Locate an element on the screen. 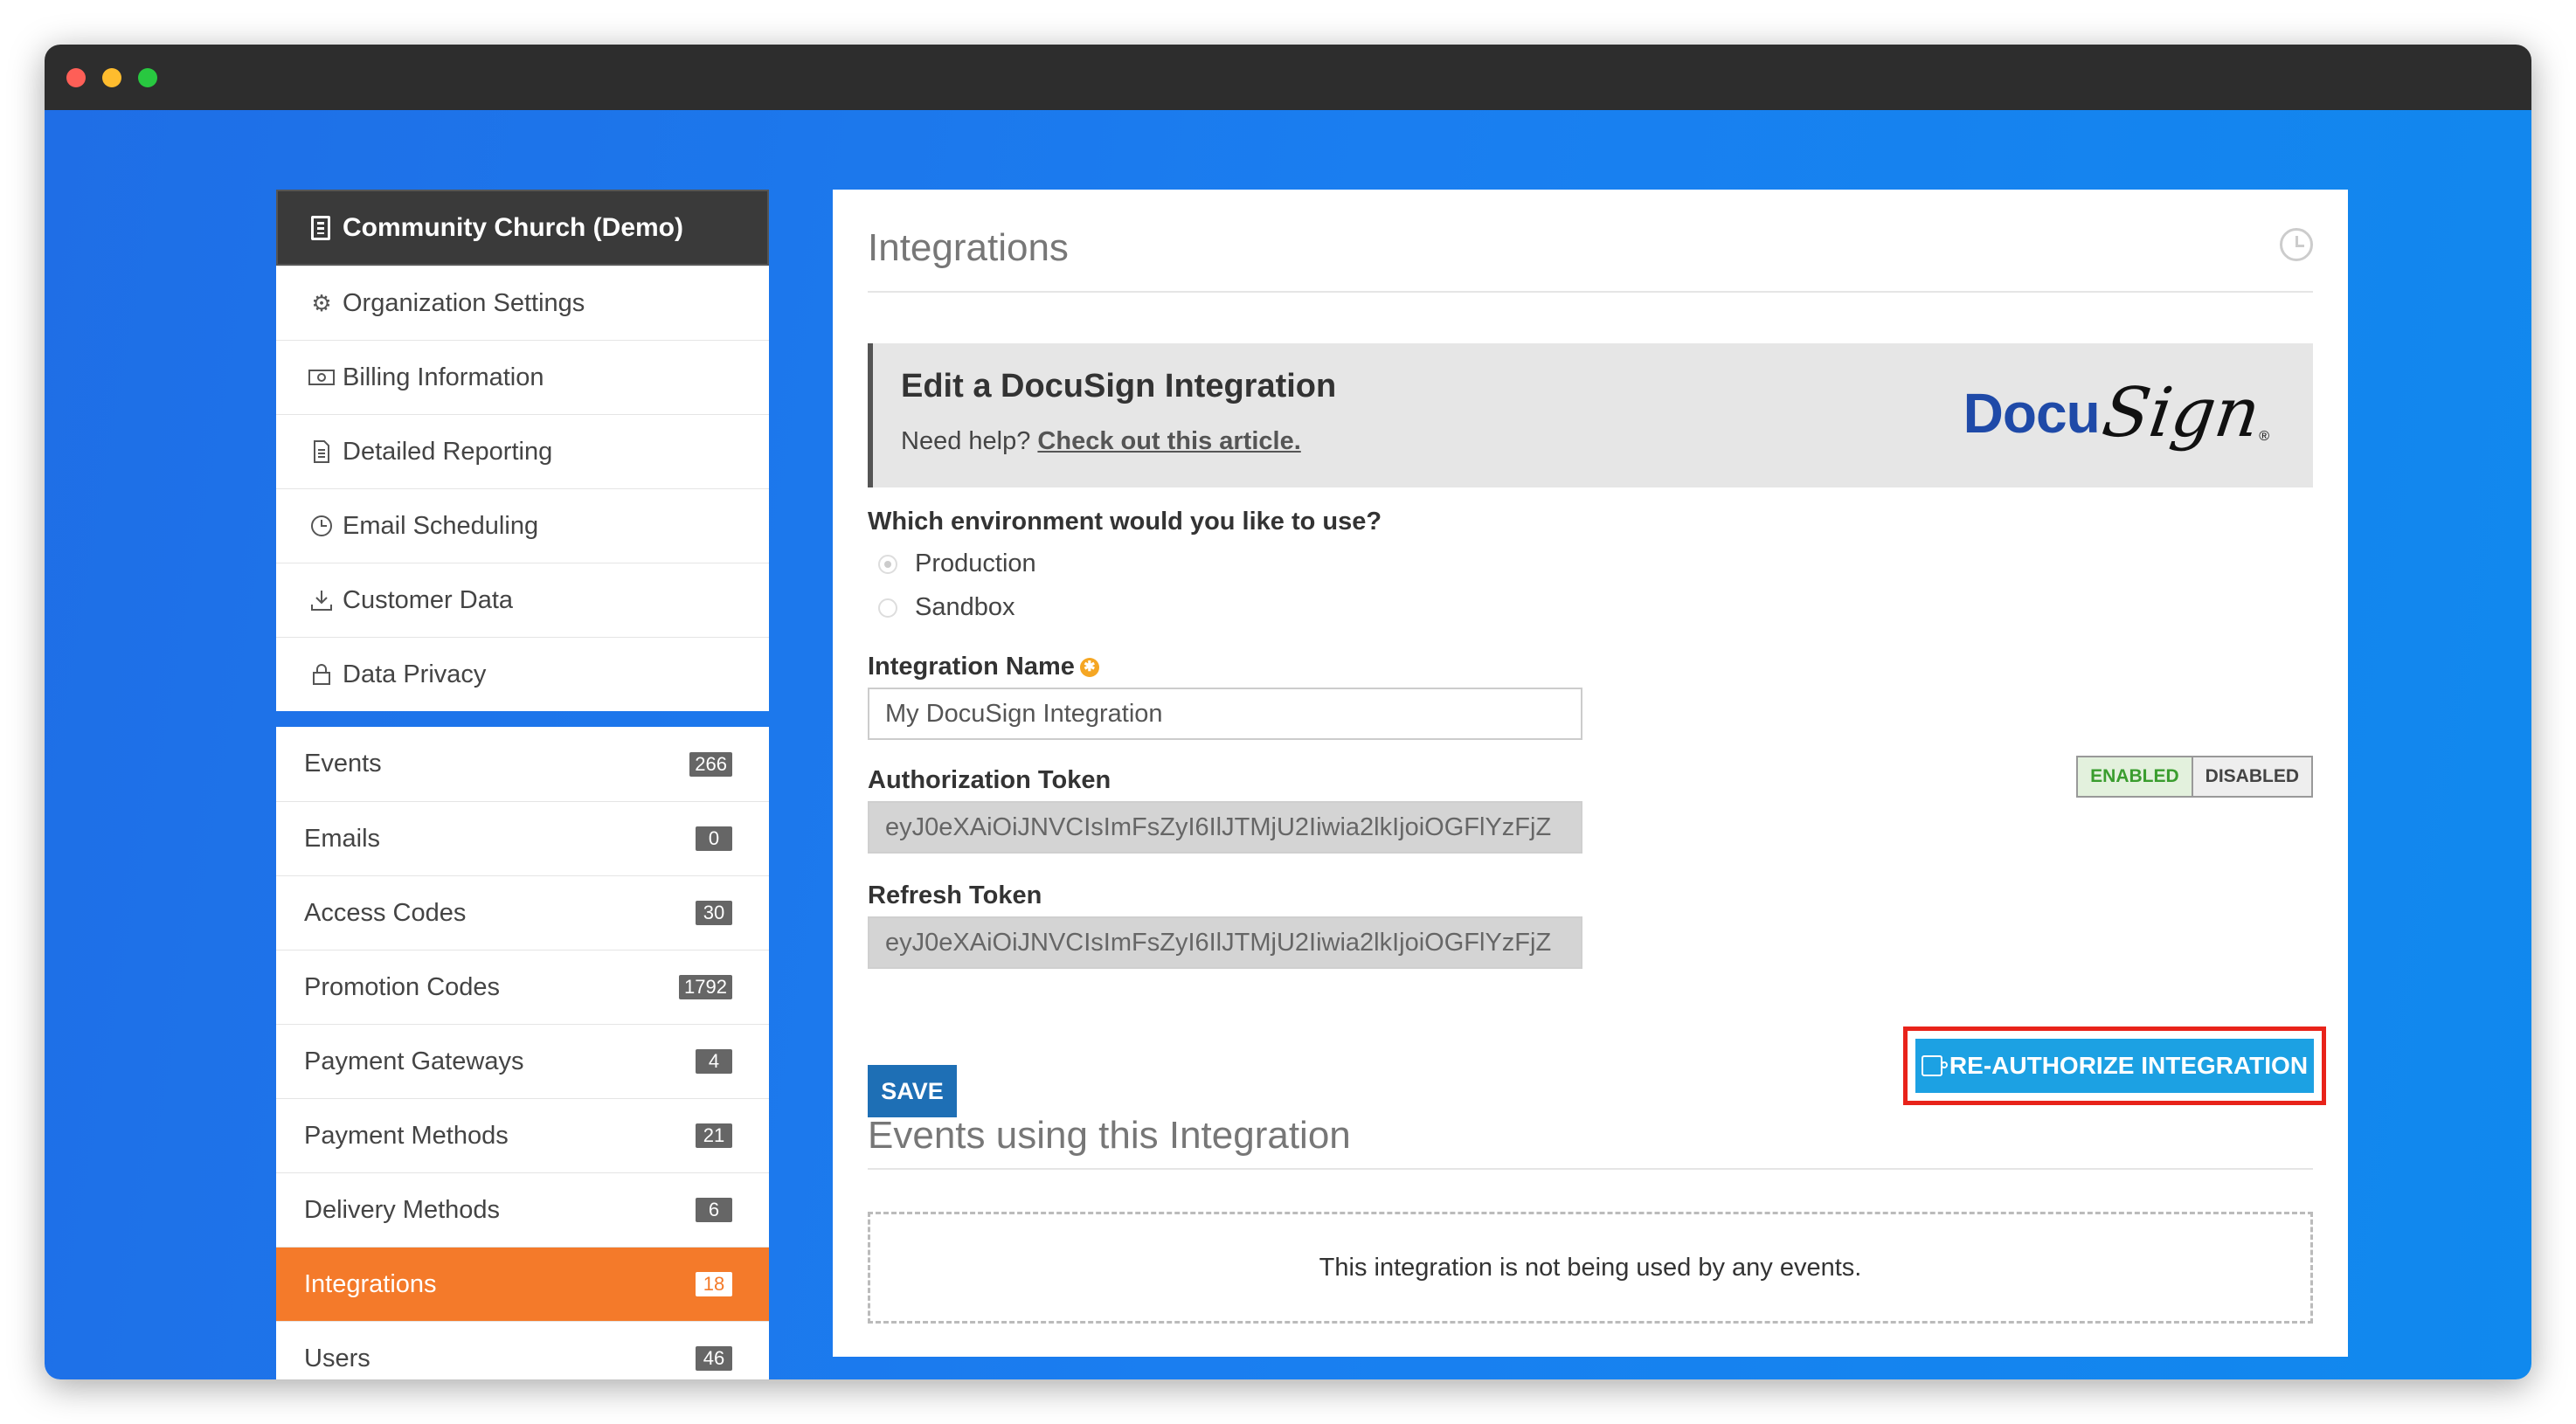  gear-icon: ⚙ is located at coordinates (321, 302).